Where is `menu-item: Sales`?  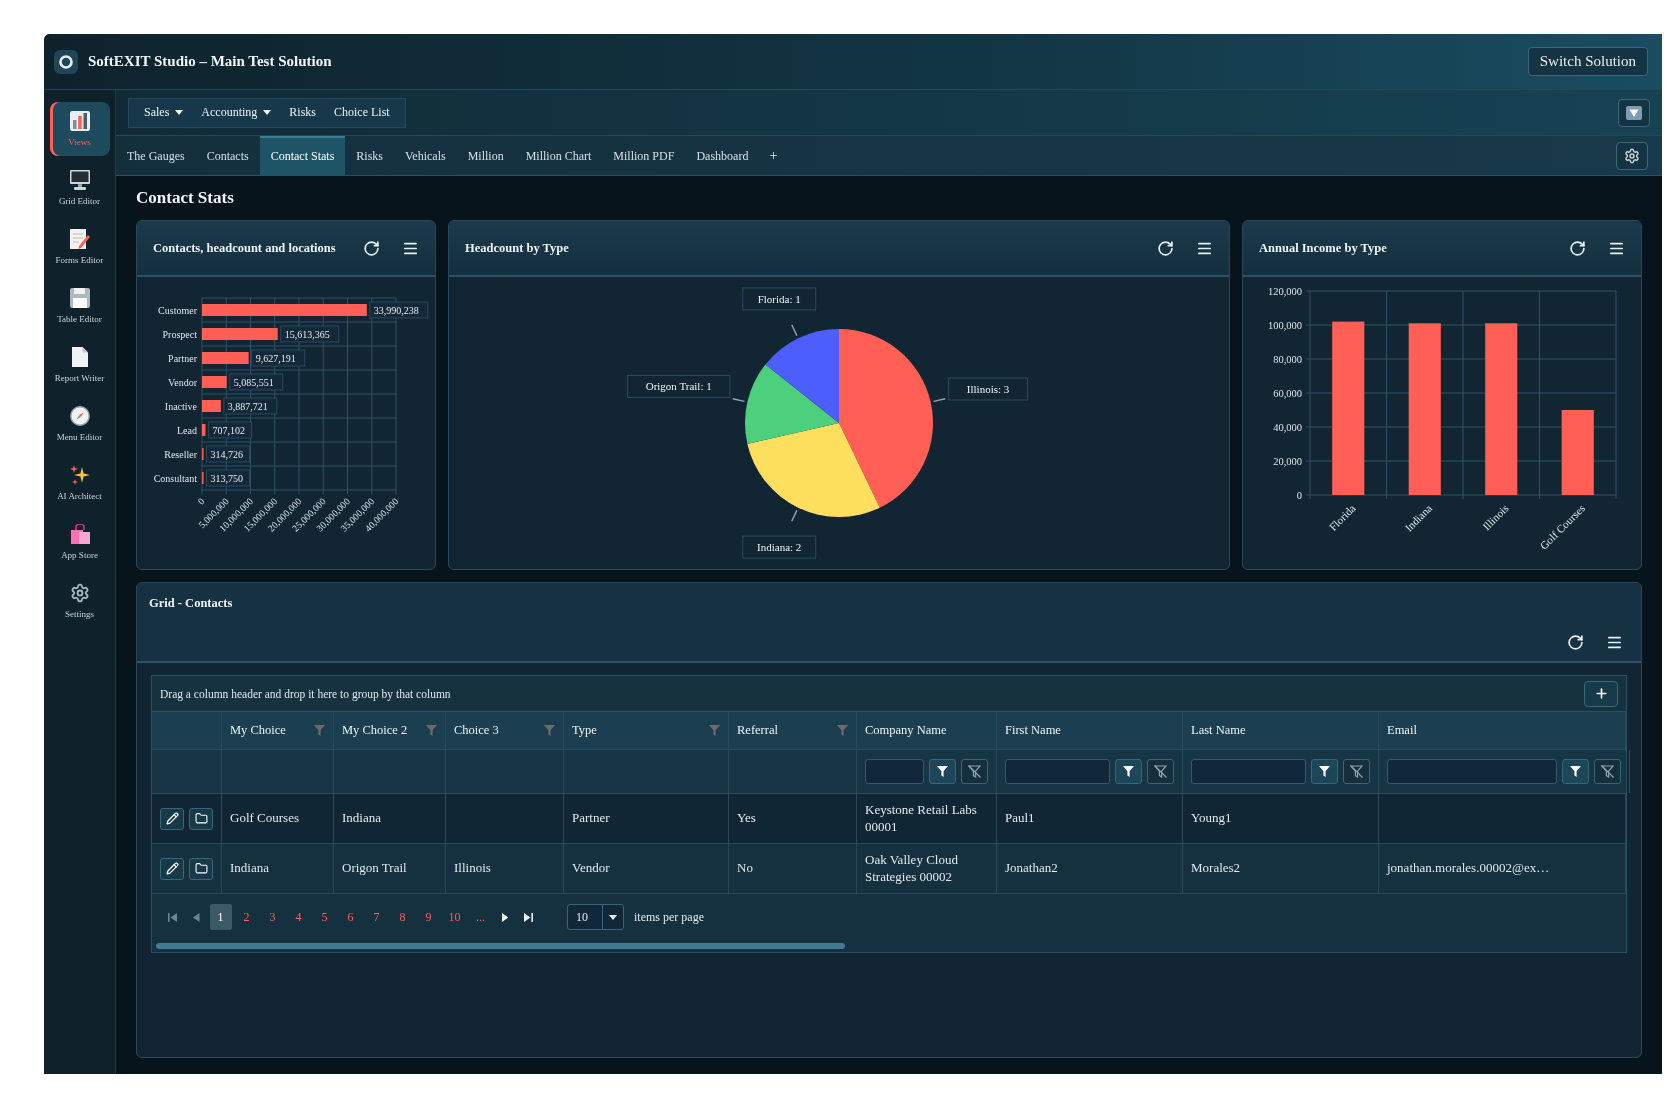
menu-item: Sales is located at coordinates (164, 112).